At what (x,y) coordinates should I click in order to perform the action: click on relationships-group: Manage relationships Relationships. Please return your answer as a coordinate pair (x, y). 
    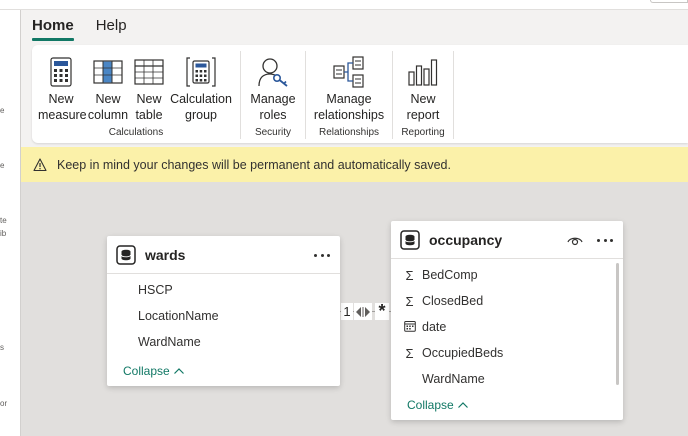
    Looking at the image, I should click on (349, 95).